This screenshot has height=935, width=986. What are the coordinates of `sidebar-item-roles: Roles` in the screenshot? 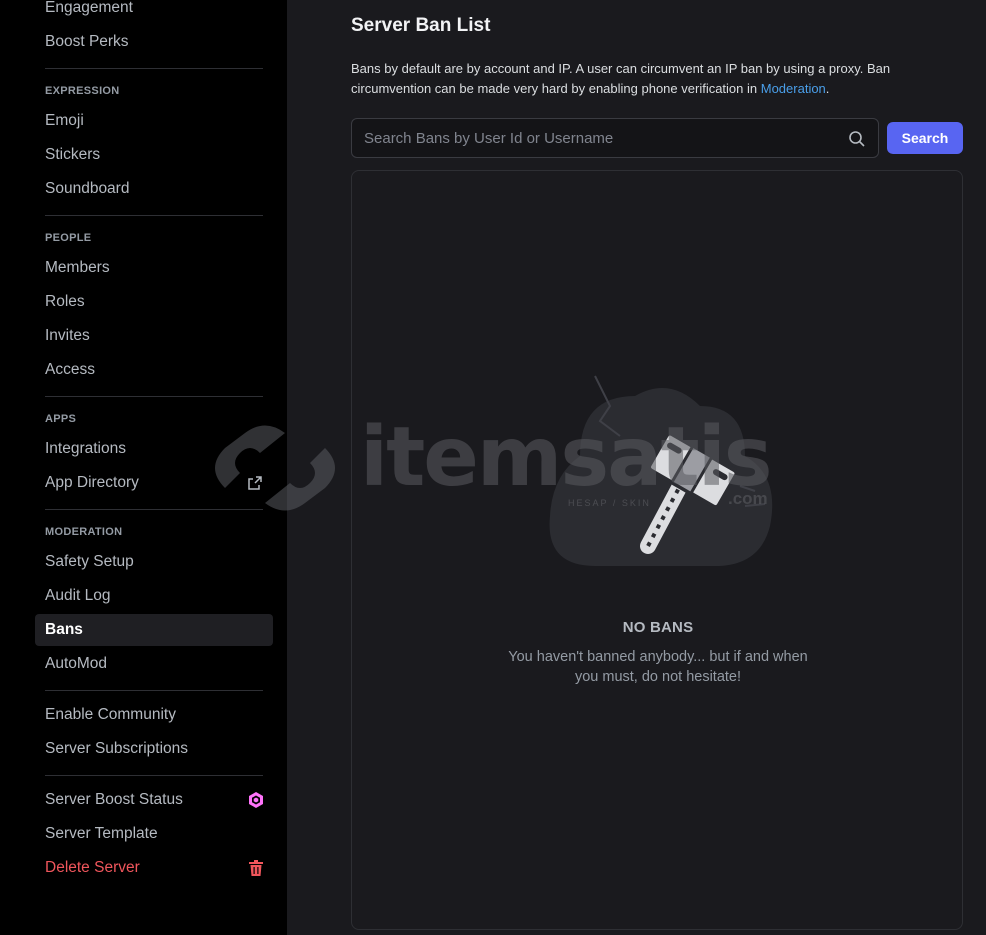 It's located at (154, 302).